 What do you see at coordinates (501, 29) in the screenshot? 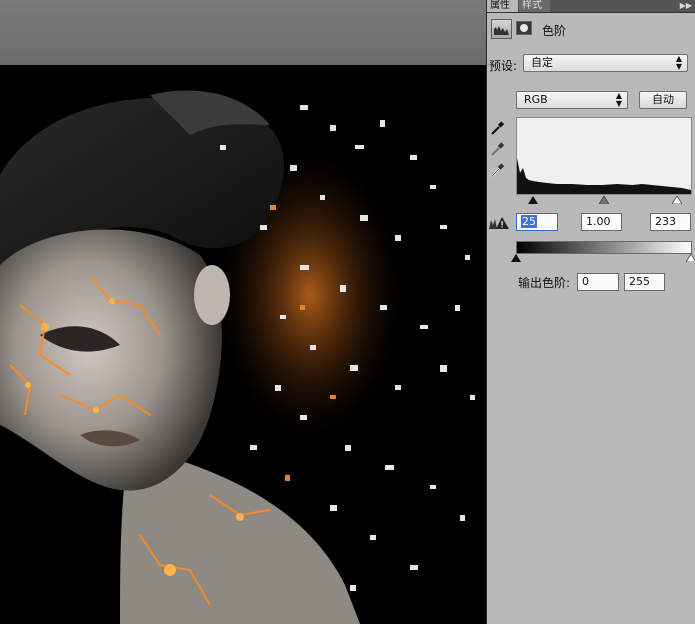
I see `levels-histogram-icon` at bounding box center [501, 29].